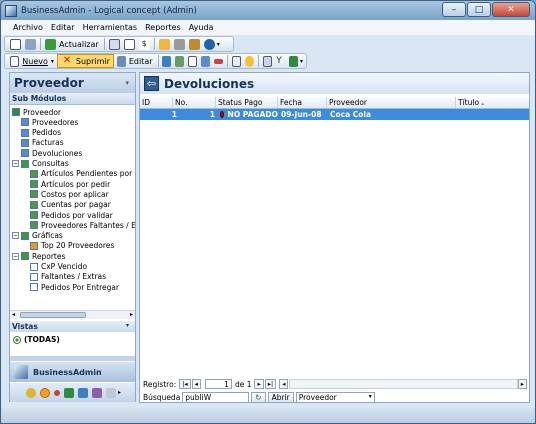 This screenshot has width=536, height=424. Describe the element at coordinates (270, 384) in the screenshot. I see `last-record-icon: ▸|` at that location.